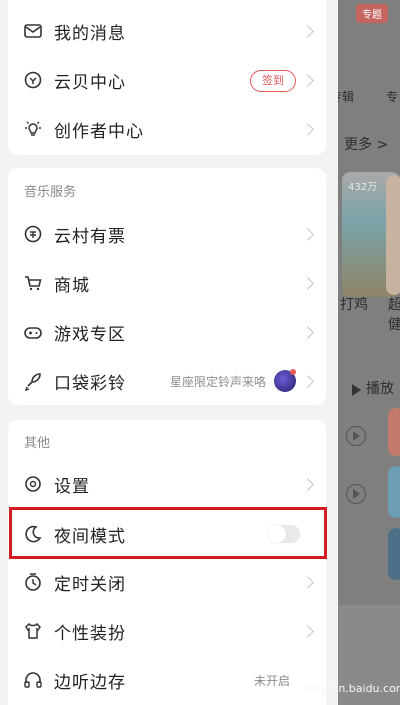  I want to click on bg-label-3: 专, so click(392, 97).